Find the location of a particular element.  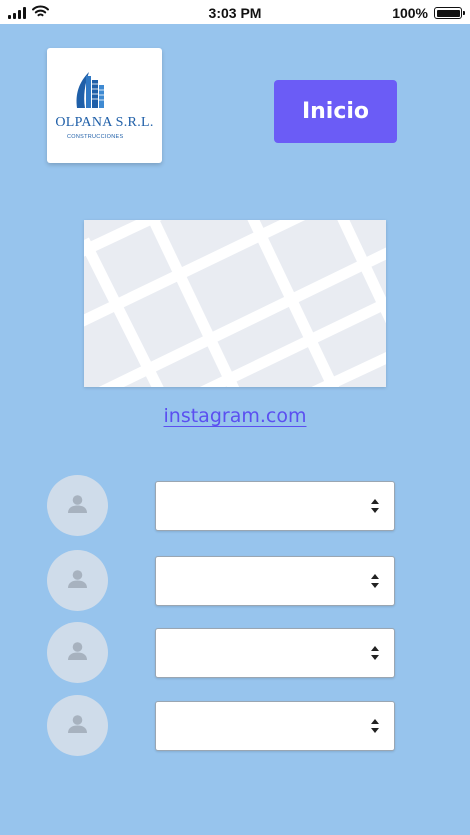

instagram-link: instagram.com is located at coordinates (235, 416).